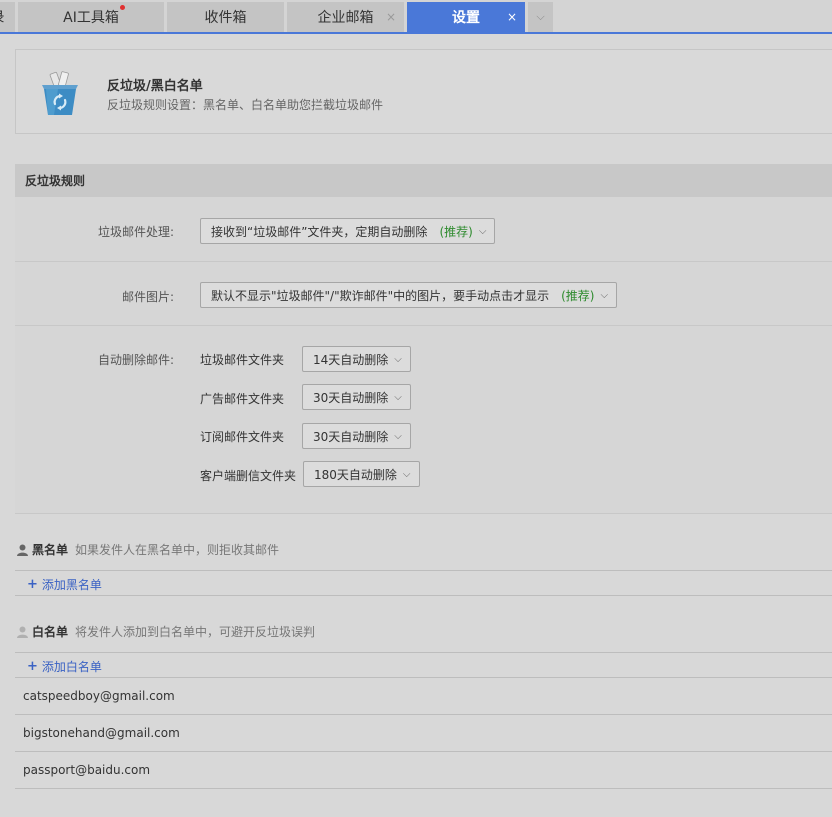 The height and width of the screenshot is (817, 832). What do you see at coordinates (177, 550) in the screenshot?
I see `blacklist-hint: 如果发件人在黑名单中，则拒收其邮件` at bounding box center [177, 550].